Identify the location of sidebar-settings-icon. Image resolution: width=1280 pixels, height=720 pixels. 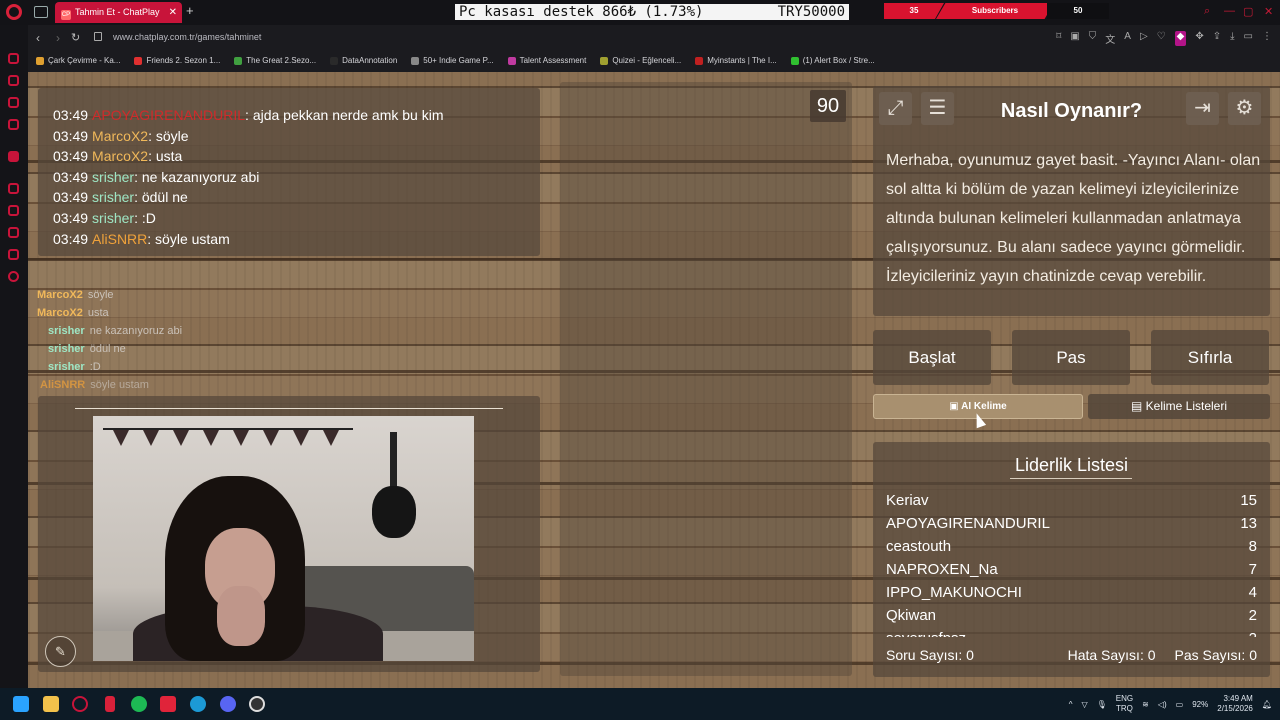
(13, 276).